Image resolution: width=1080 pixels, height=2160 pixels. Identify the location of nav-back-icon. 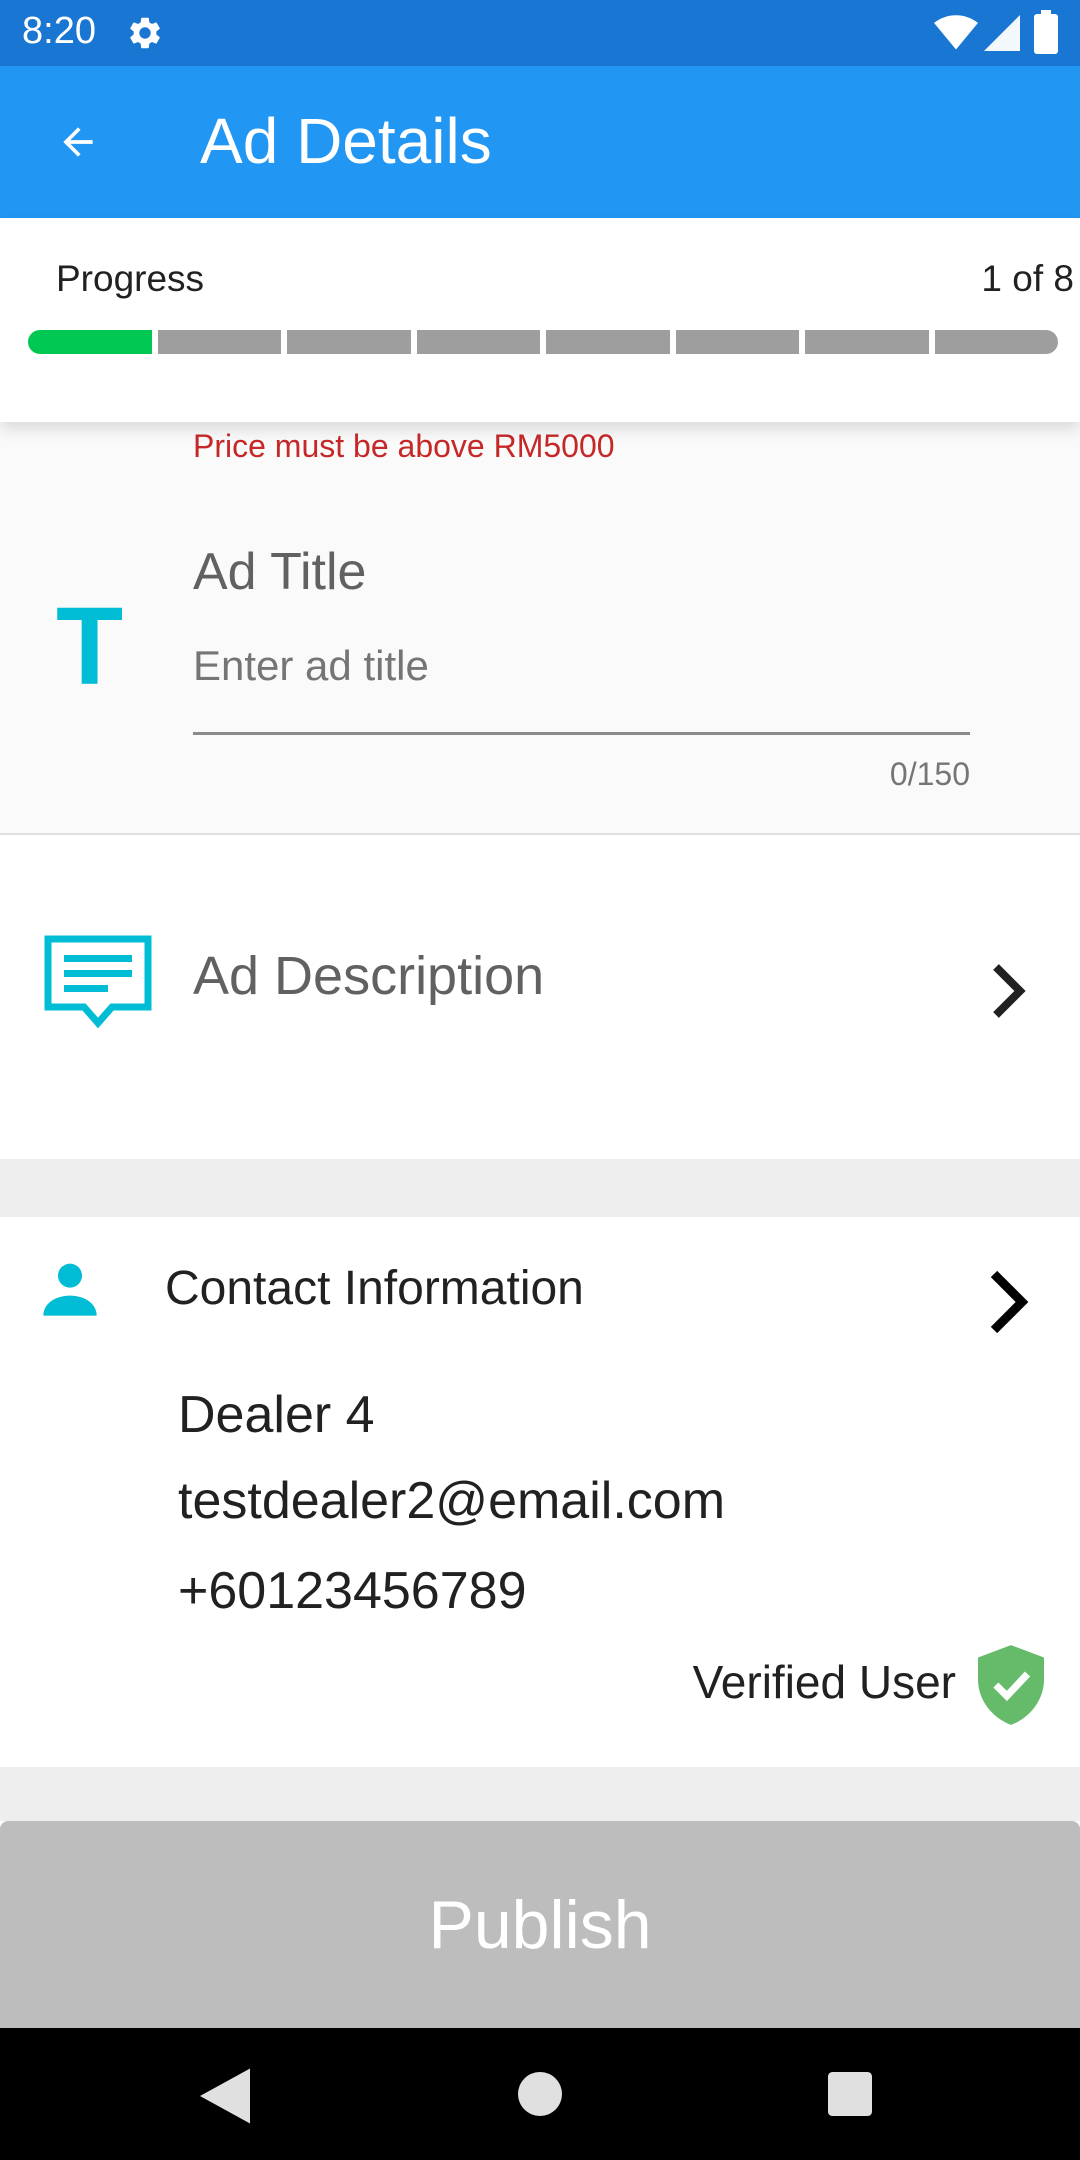
(225, 2096).